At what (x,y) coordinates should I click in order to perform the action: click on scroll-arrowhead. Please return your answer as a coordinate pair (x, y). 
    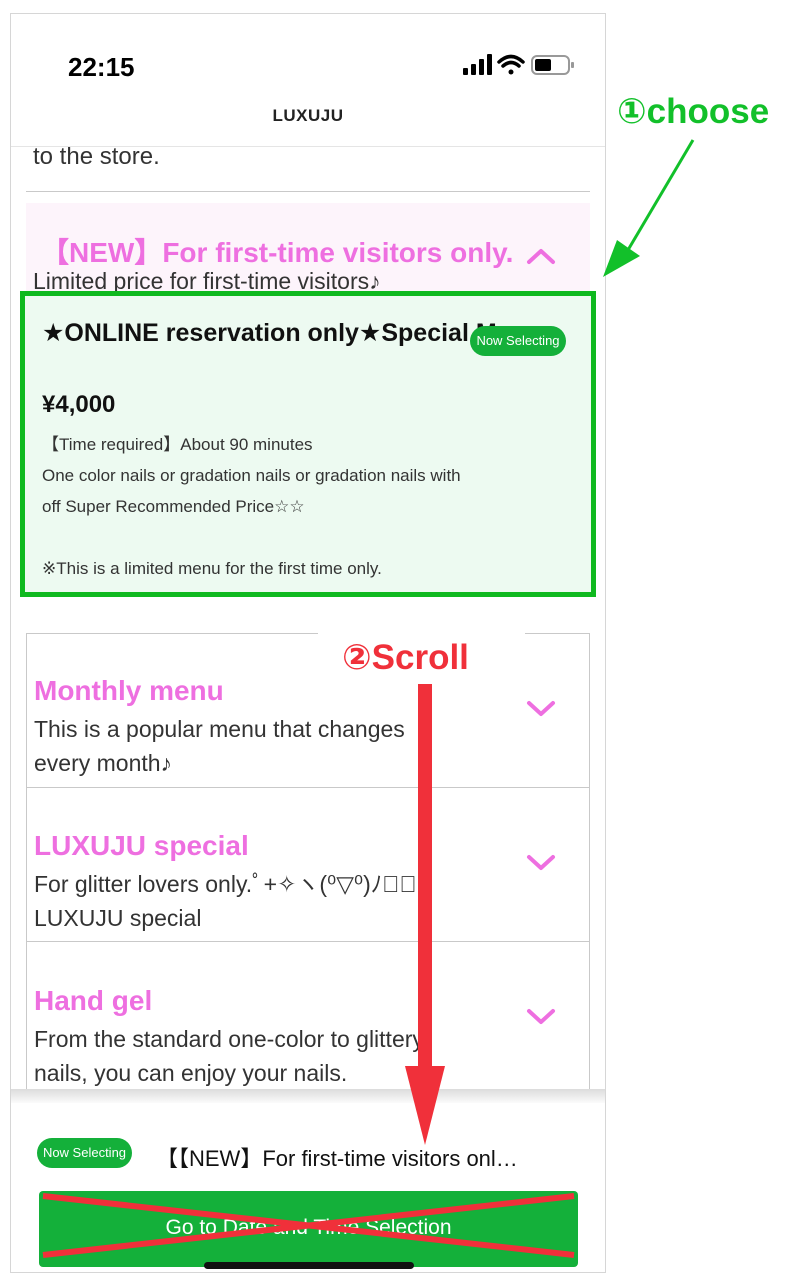
    Looking at the image, I should click on (425, 1105).